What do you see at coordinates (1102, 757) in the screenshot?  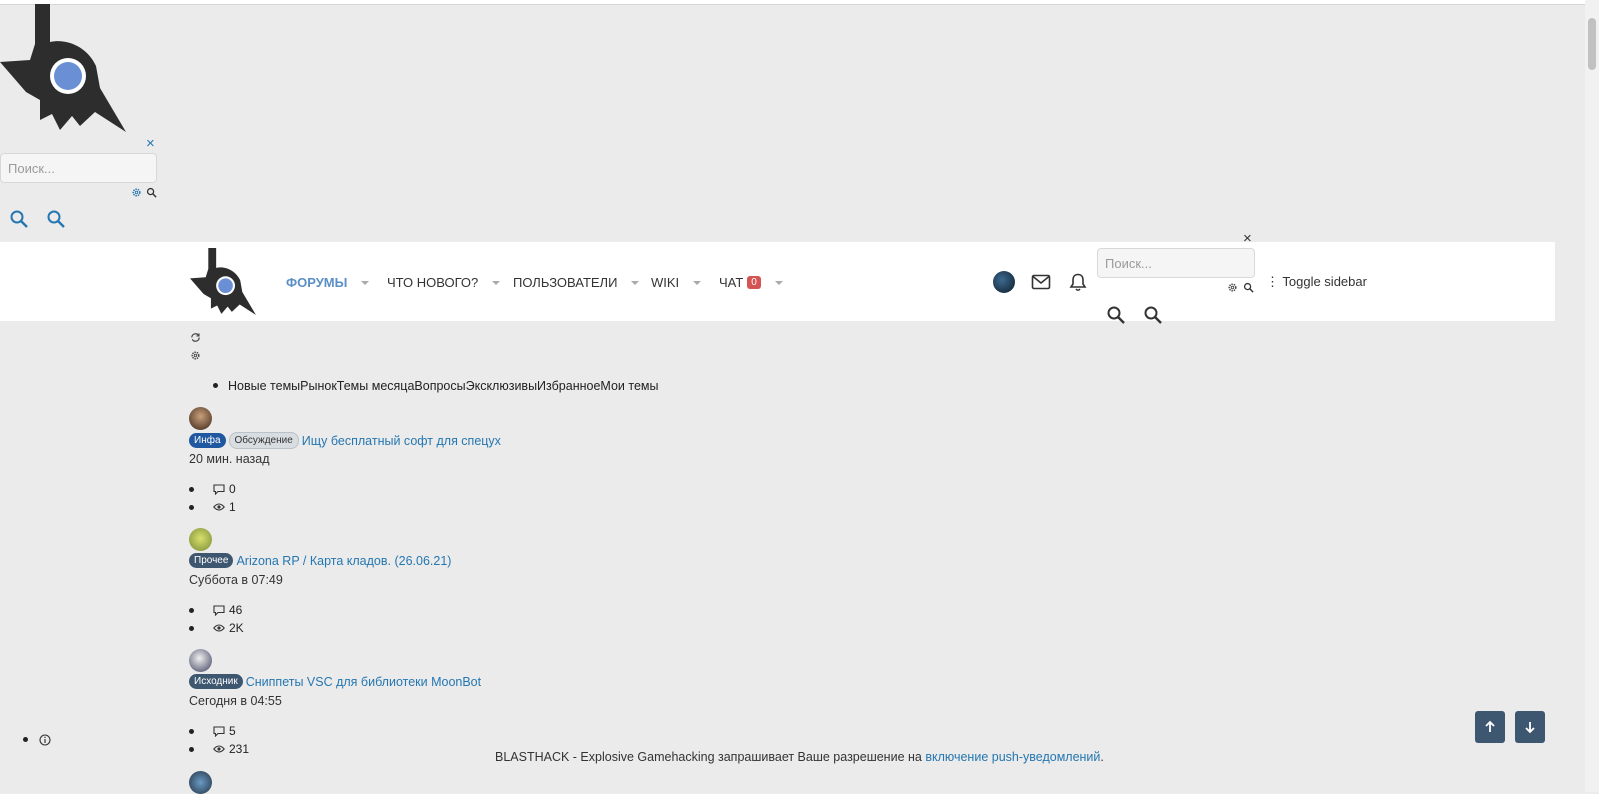 I see `push-notice-tail: .` at bounding box center [1102, 757].